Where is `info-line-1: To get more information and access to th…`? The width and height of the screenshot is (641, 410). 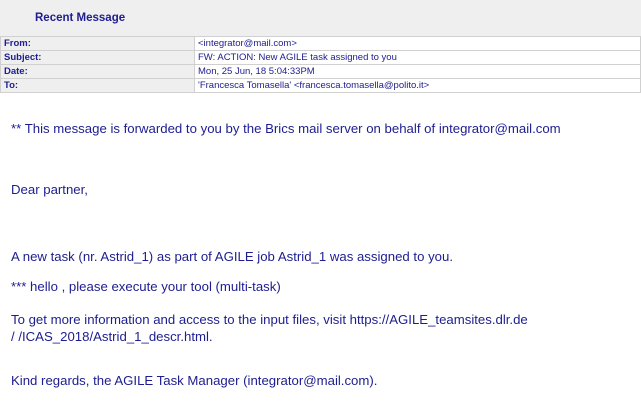
info-line-1: To get more information and access to th… is located at coordinates (269, 319).